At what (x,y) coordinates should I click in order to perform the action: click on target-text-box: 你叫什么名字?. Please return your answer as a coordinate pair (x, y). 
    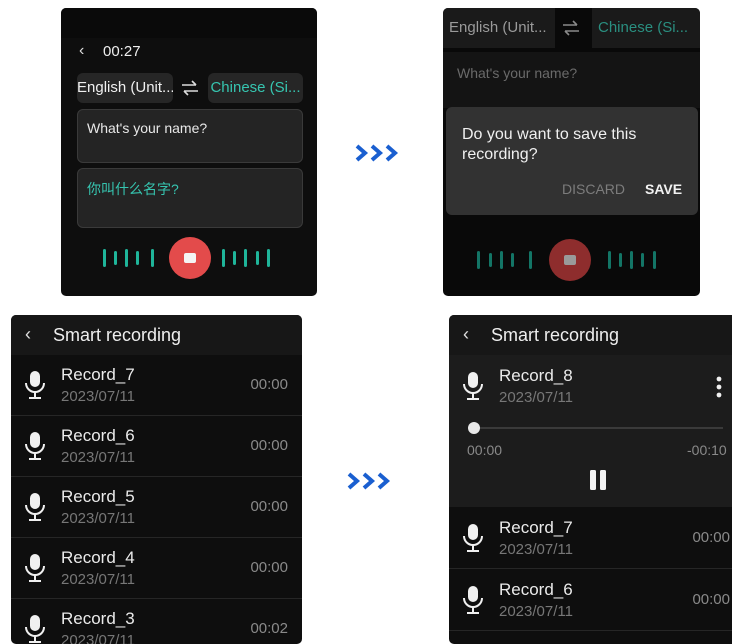
    Looking at the image, I should click on (190, 198).